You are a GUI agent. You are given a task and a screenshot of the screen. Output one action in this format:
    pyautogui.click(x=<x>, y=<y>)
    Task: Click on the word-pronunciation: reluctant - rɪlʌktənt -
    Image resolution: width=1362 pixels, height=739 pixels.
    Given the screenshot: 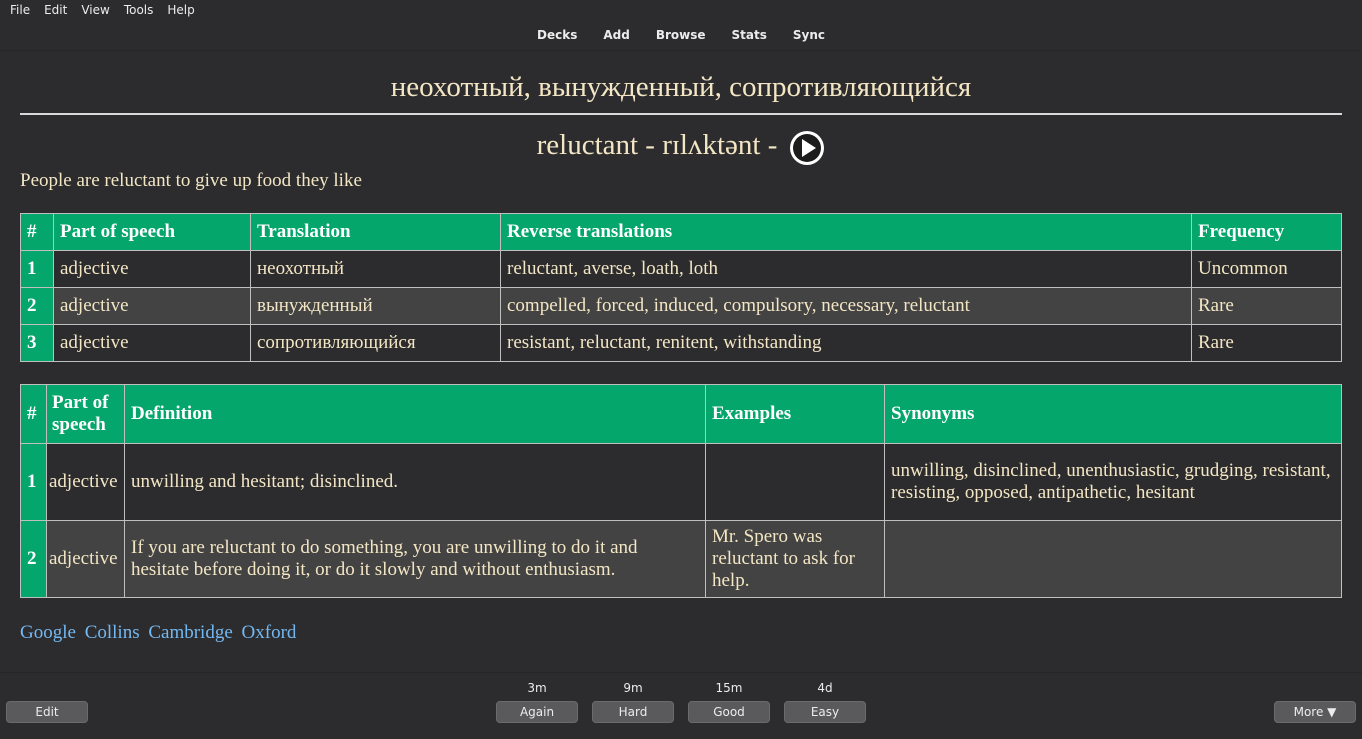 What is the action you would take?
    pyautogui.click(x=657, y=145)
    